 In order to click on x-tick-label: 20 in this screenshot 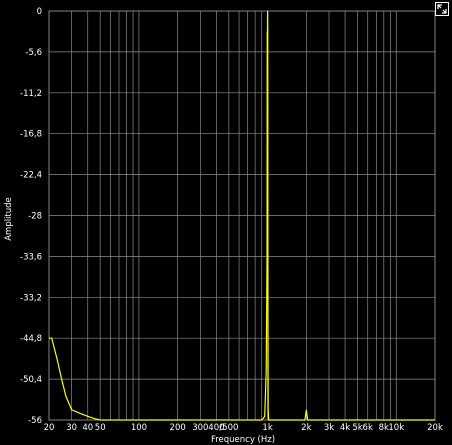, I will do `click(49, 428)`.